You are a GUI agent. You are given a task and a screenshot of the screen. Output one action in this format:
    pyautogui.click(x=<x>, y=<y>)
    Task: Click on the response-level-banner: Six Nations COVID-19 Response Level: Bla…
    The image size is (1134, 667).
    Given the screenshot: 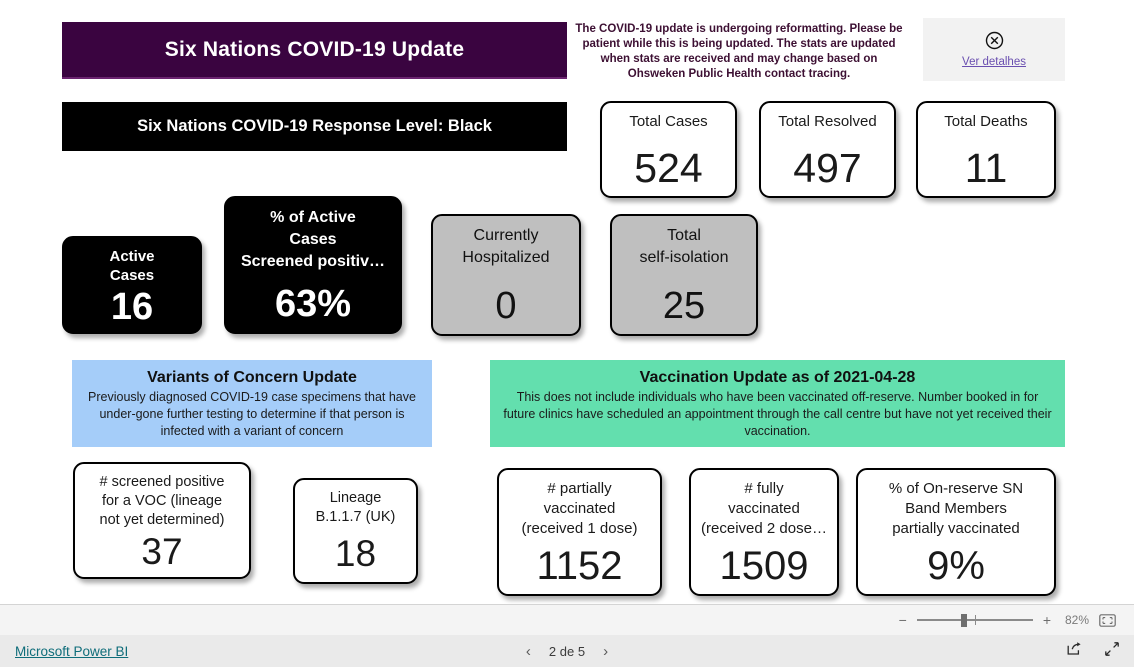 What is the action you would take?
    pyautogui.click(x=314, y=126)
    